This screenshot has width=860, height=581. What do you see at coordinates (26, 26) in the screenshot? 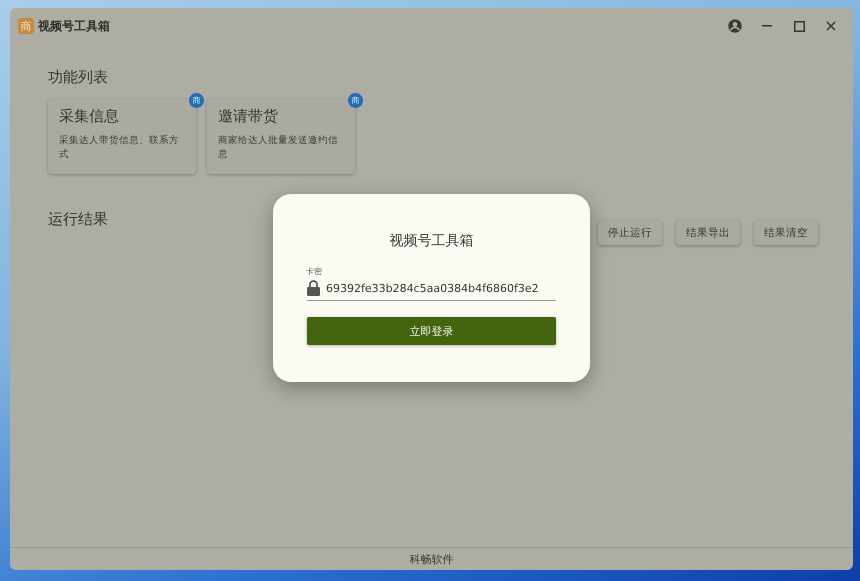
I see `app-logo: 商` at bounding box center [26, 26].